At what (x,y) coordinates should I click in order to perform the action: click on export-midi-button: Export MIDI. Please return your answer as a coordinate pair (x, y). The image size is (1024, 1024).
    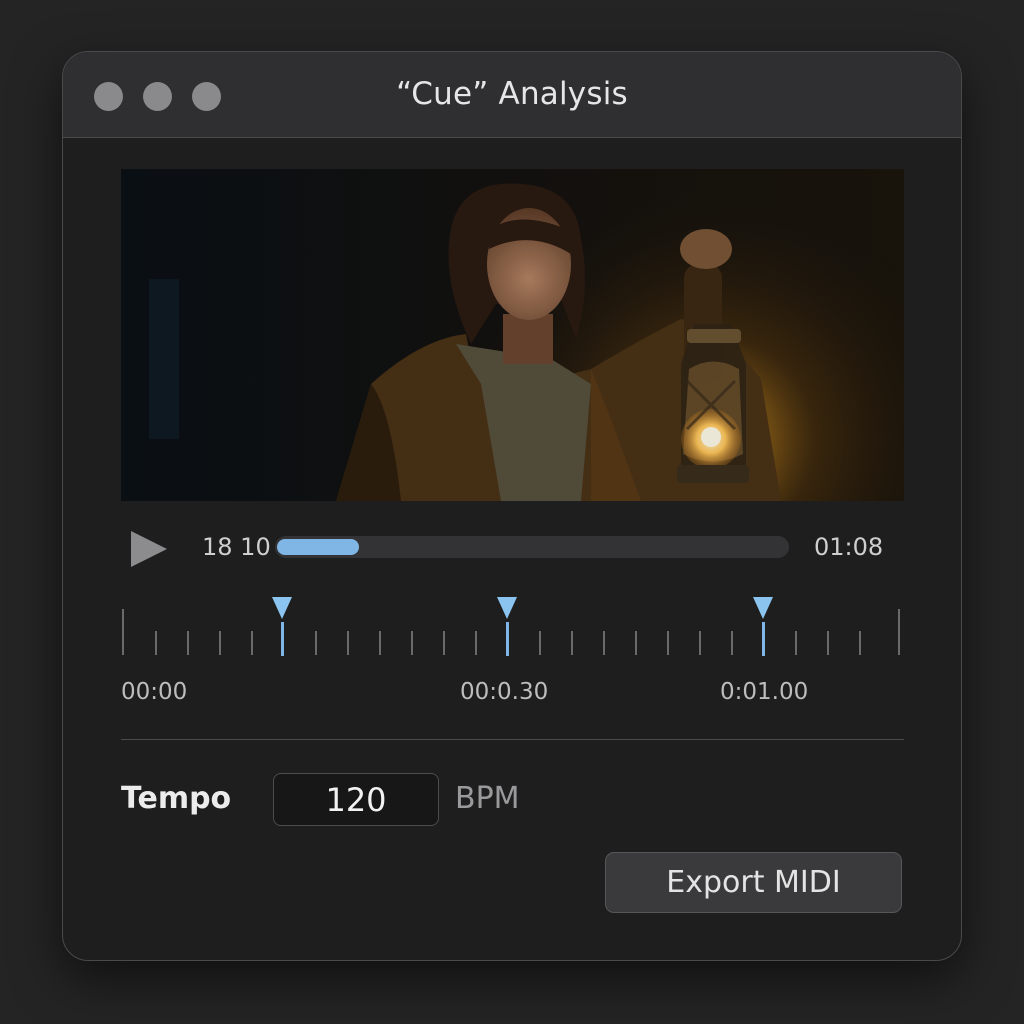
    Looking at the image, I should click on (753, 882).